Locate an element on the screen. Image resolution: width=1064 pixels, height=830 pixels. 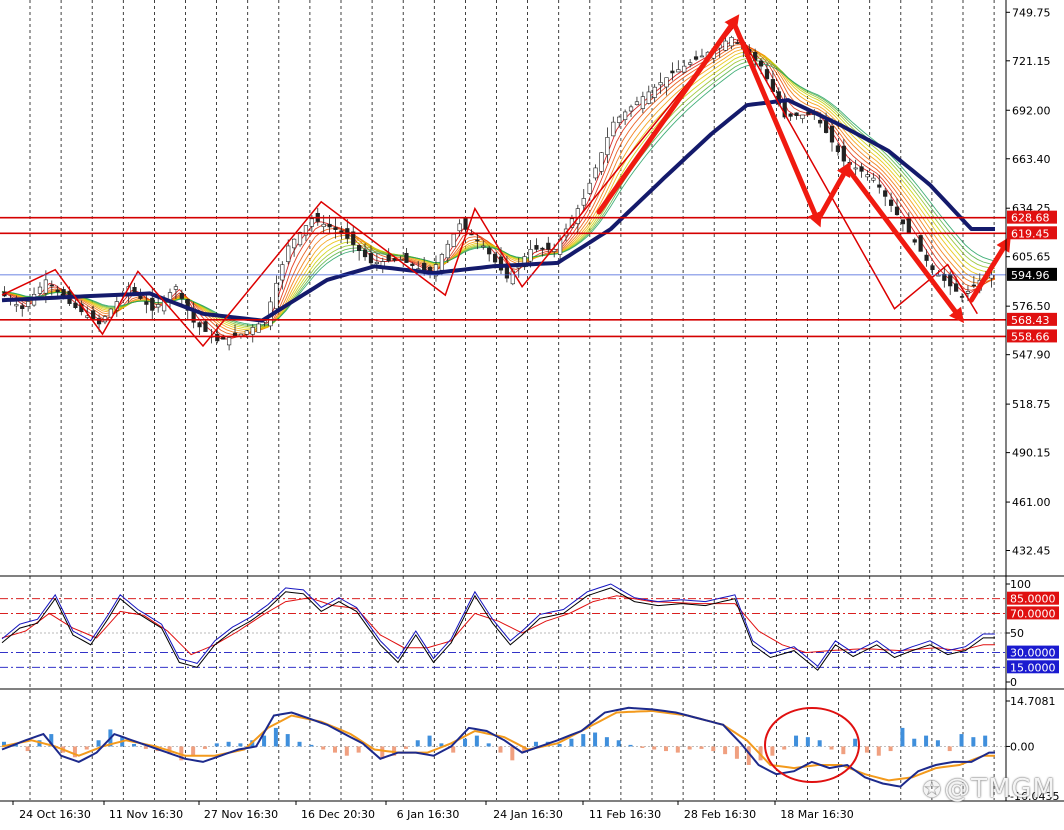
y-tick-label: 14.7081 is located at coordinates (1033, 701).